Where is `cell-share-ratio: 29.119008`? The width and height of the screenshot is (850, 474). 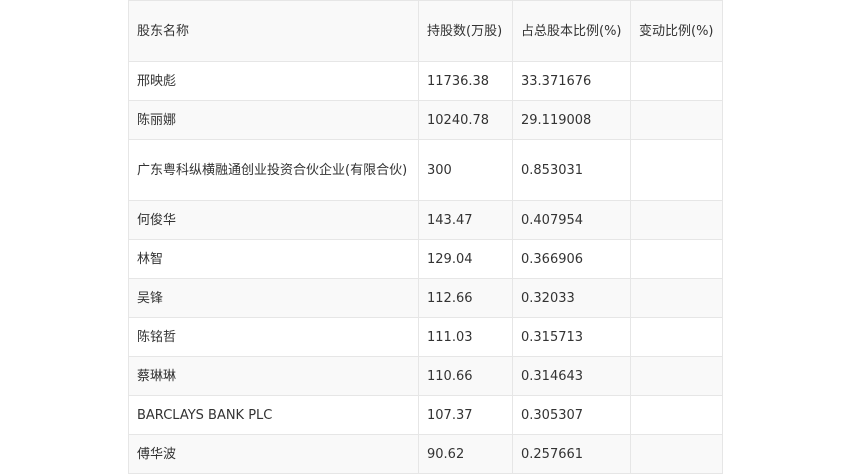 cell-share-ratio: 29.119008 is located at coordinates (571, 120).